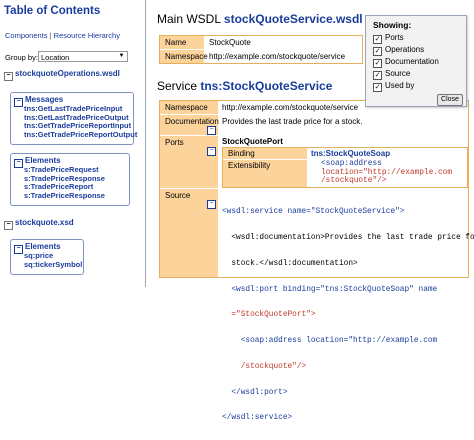  Describe the element at coordinates (265, 173) in the screenshot. I see `extensibility-label: Extensibility` at that location.